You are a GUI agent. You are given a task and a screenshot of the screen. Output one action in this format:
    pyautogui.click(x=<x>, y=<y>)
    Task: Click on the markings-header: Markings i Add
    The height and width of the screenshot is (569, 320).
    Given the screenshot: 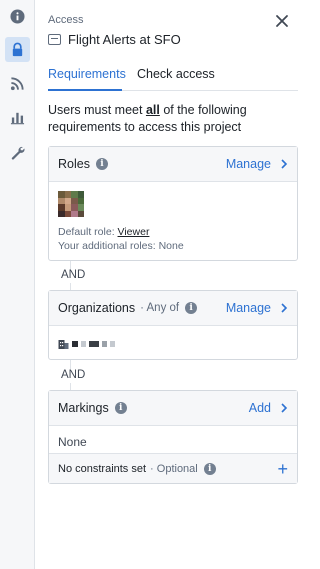 What is the action you would take?
    pyautogui.click(x=173, y=408)
    